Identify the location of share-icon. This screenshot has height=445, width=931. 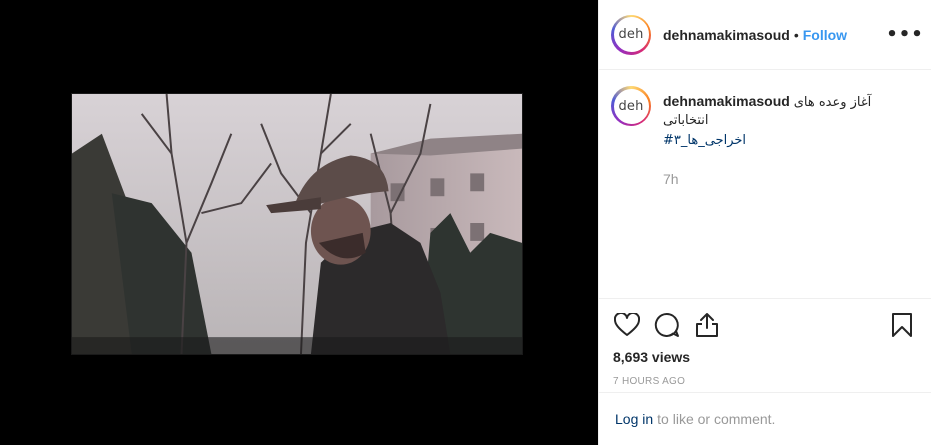
(707, 325).